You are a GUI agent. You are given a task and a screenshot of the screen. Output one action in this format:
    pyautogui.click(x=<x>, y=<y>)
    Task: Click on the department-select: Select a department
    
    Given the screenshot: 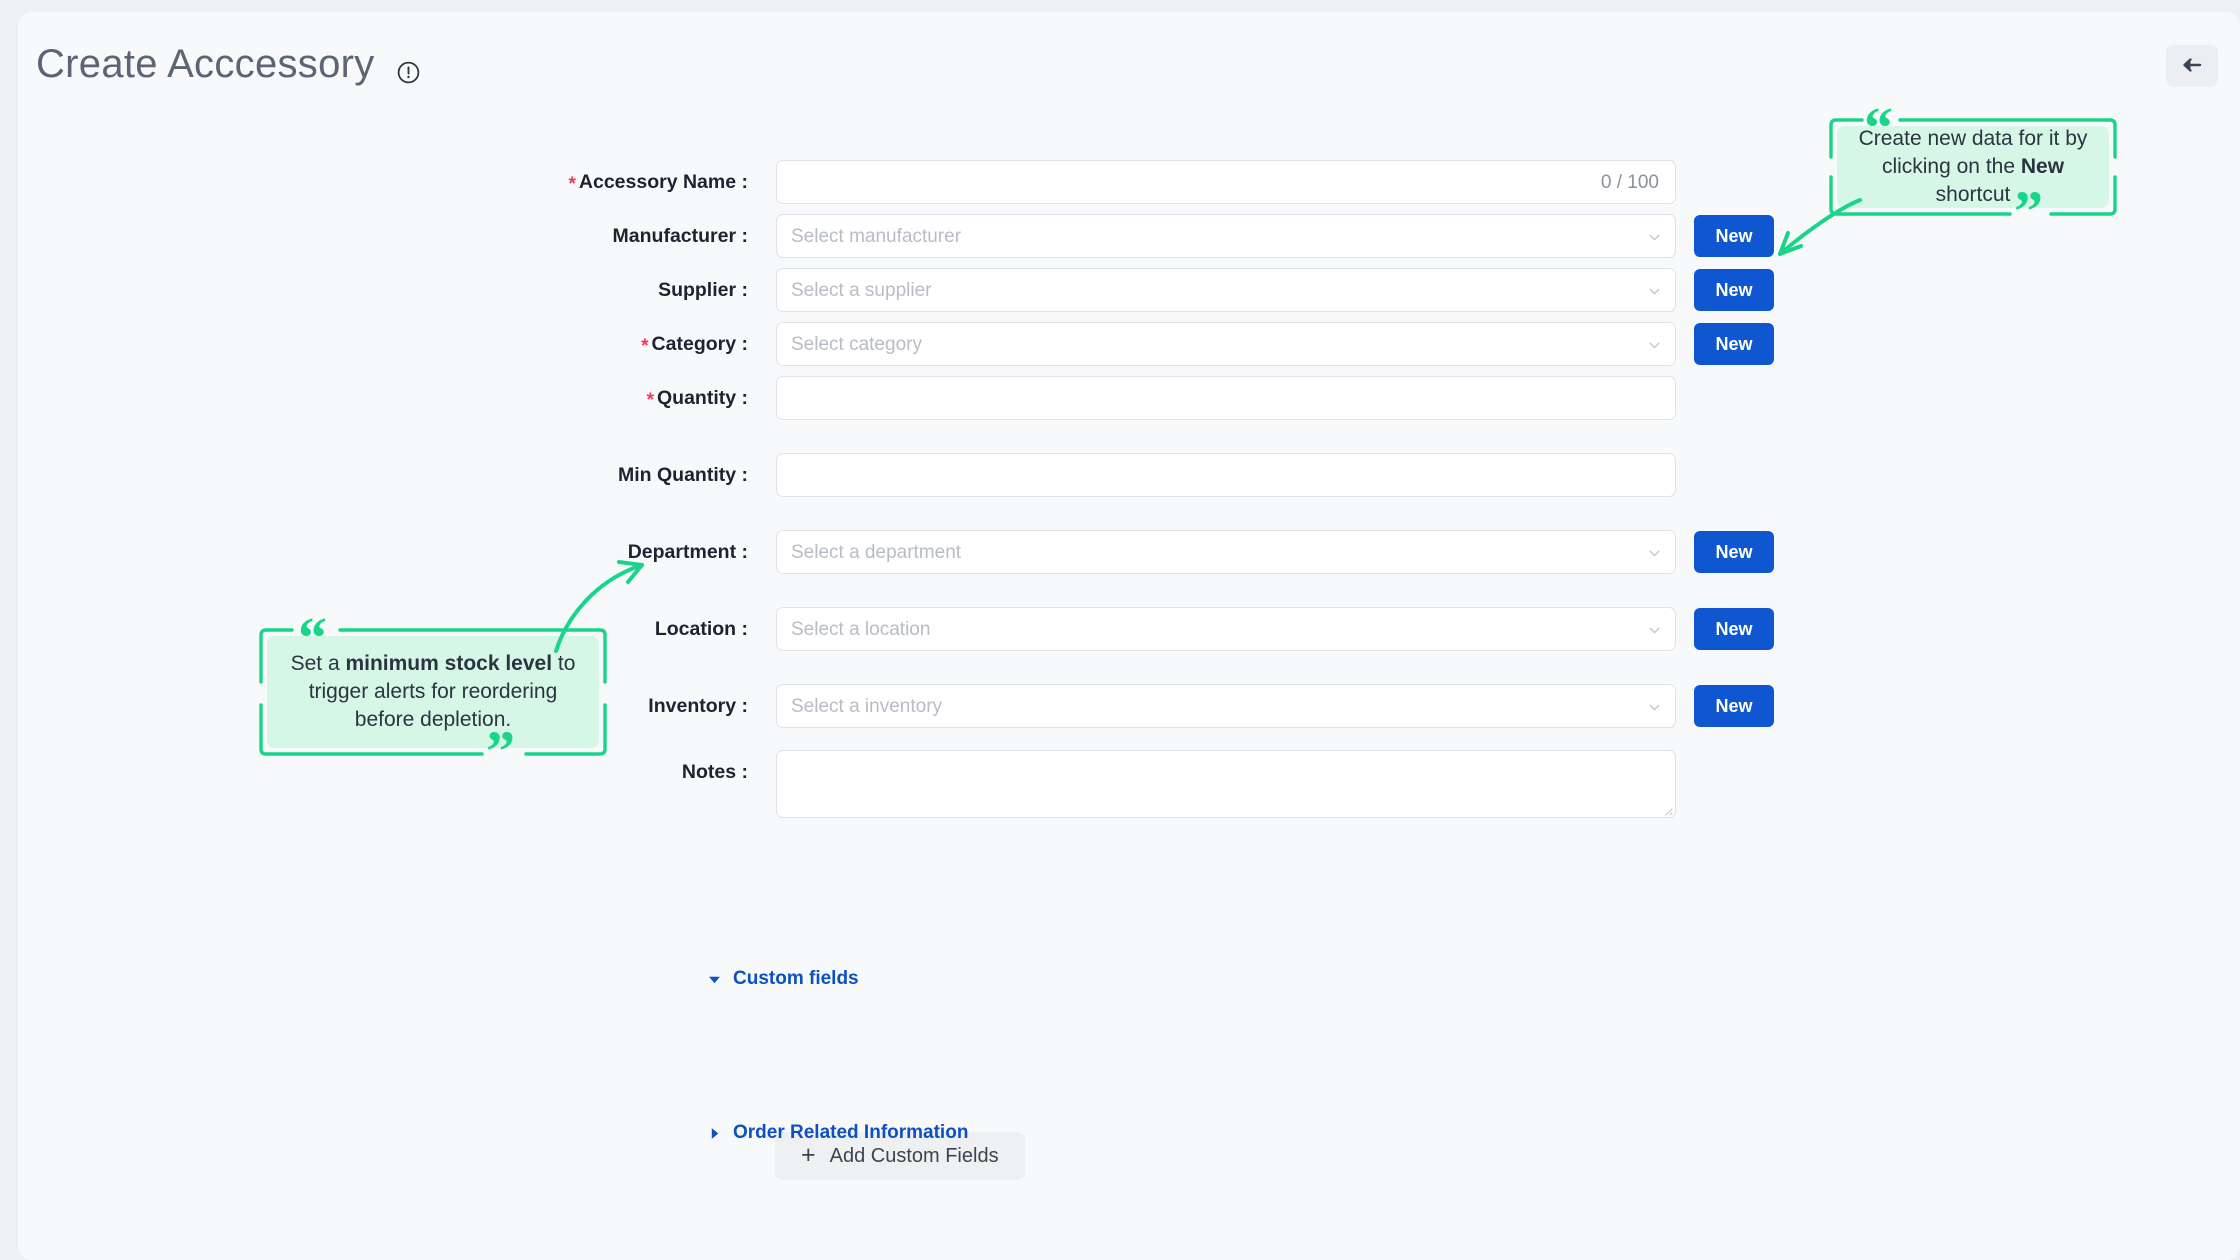 What is the action you would take?
    pyautogui.click(x=1226, y=552)
    